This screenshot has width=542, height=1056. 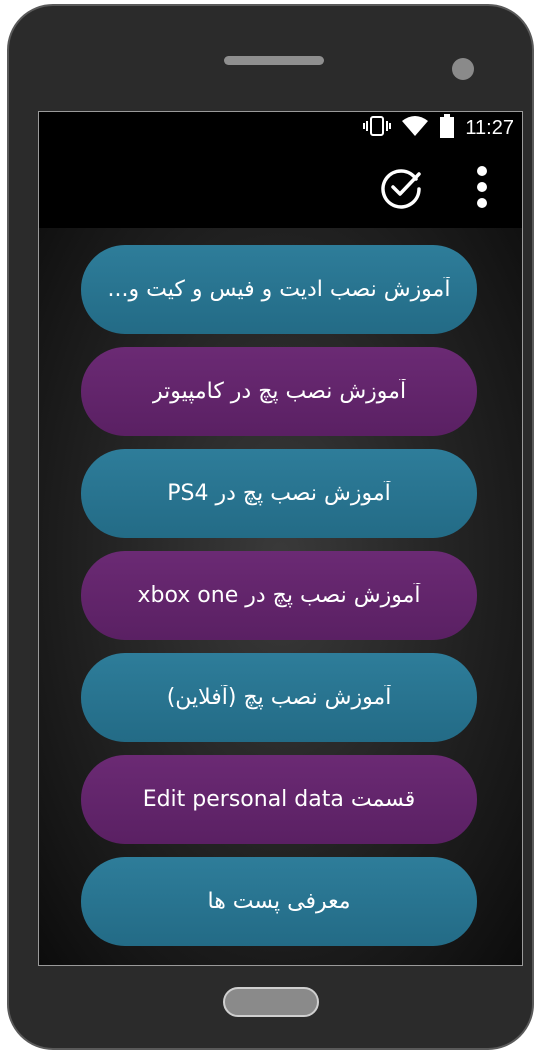 What do you see at coordinates (415, 128) in the screenshot?
I see `wifi-icon` at bounding box center [415, 128].